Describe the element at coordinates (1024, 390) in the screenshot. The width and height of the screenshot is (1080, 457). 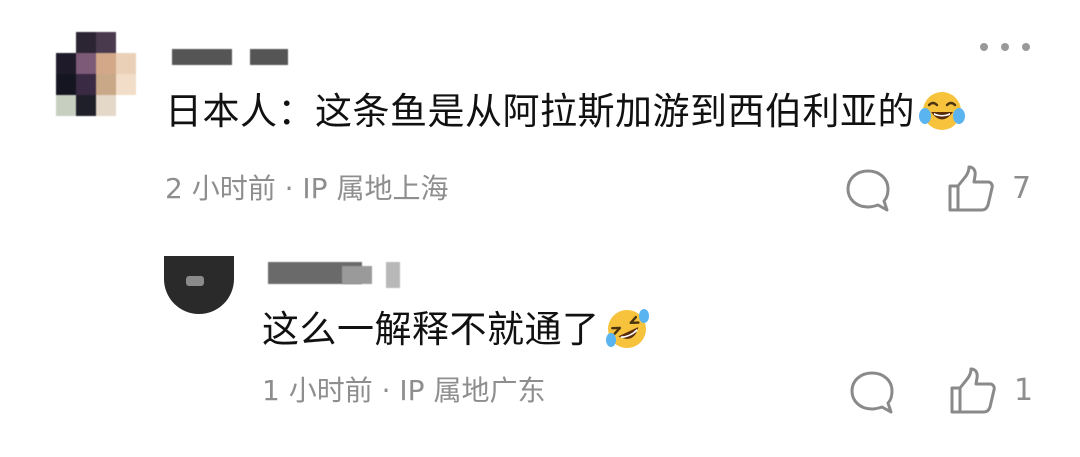
I see `reply-like-count: 1` at that location.